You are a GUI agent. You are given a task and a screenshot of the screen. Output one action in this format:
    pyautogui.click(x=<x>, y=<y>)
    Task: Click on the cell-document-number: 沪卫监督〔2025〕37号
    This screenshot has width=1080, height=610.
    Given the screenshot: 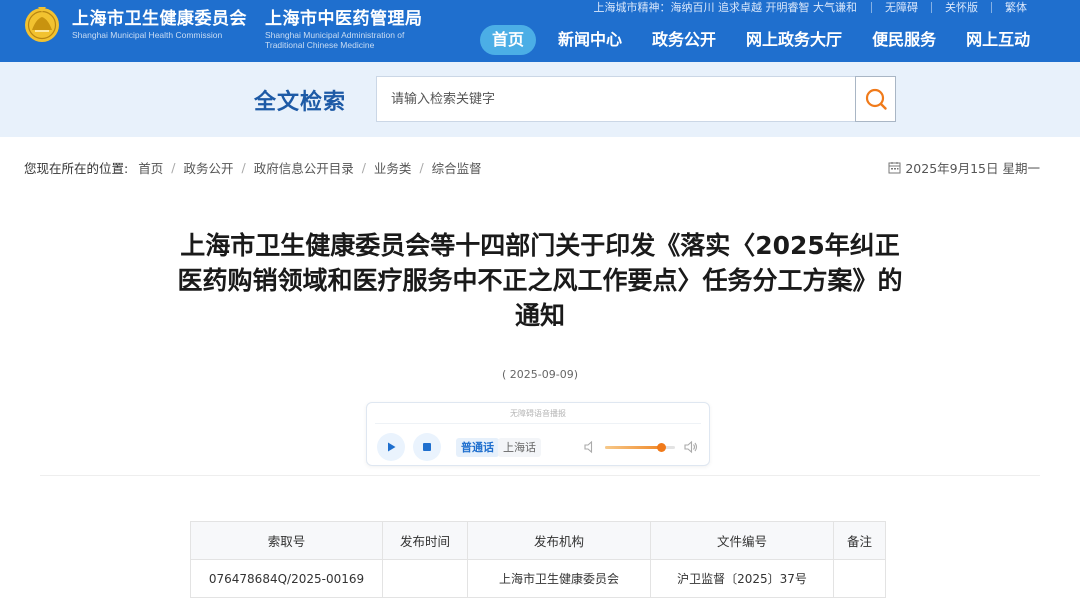 What is the action you would take?
    pyautogui.click(x=742, y=578)
    